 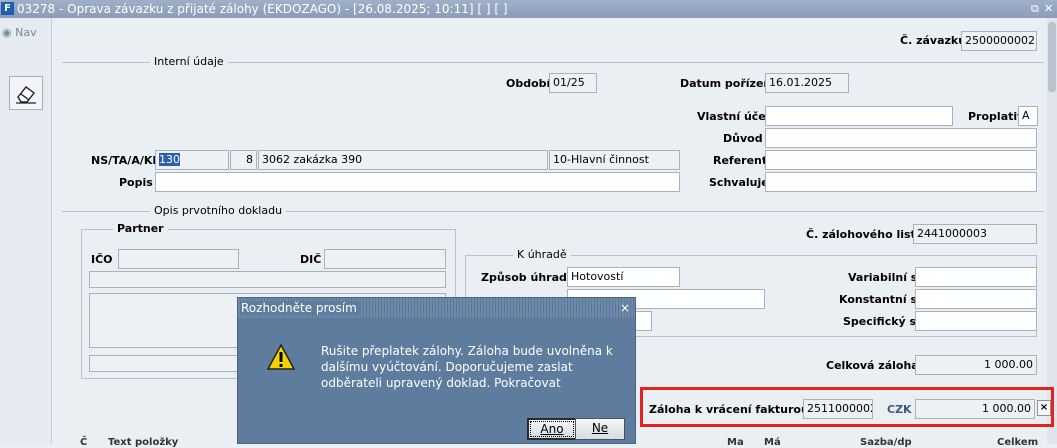 What do you see at coordinates (267, 279) in the screenshot?
I see `partner-name-field` at bounding box center [267, 279].